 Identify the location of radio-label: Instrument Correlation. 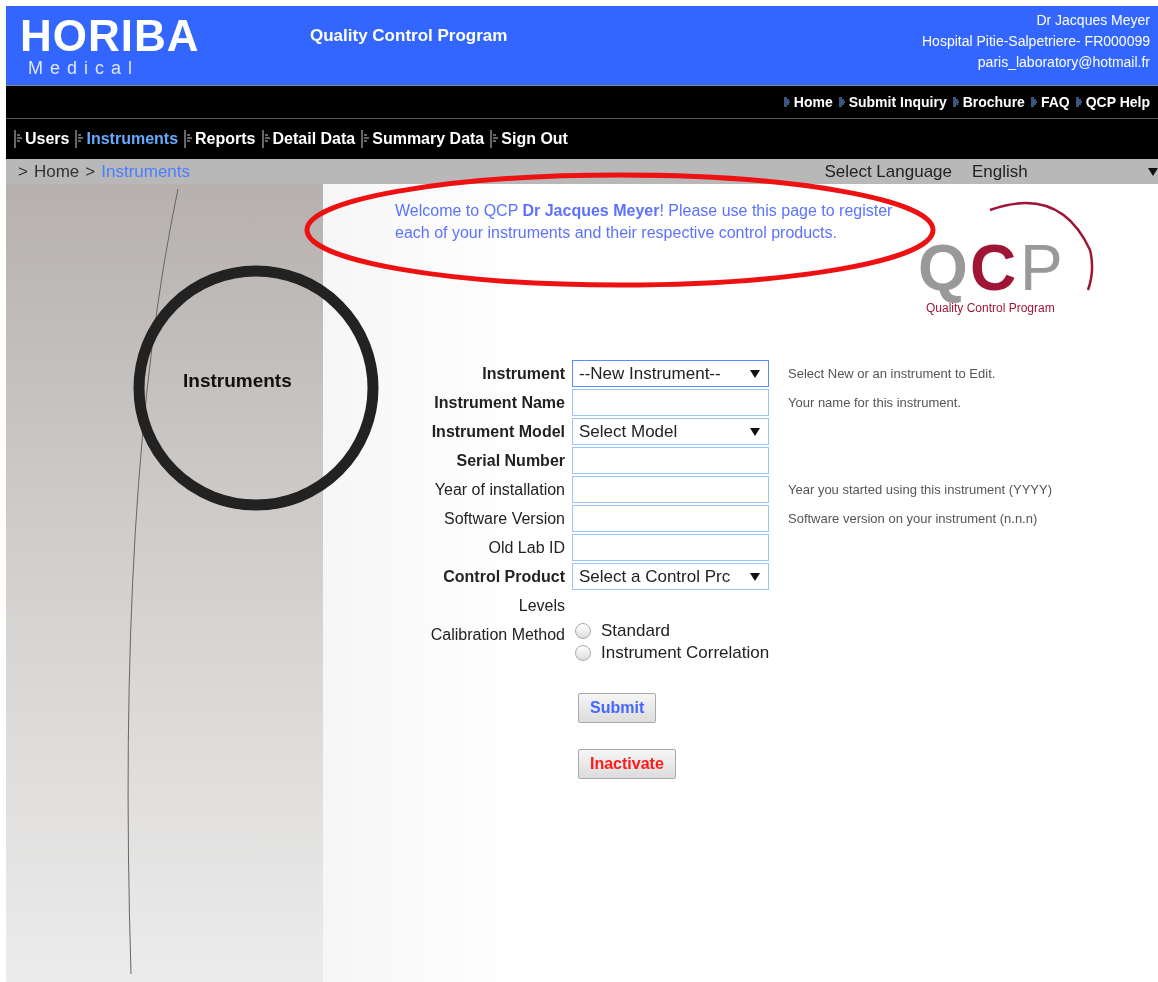
(685, 653).